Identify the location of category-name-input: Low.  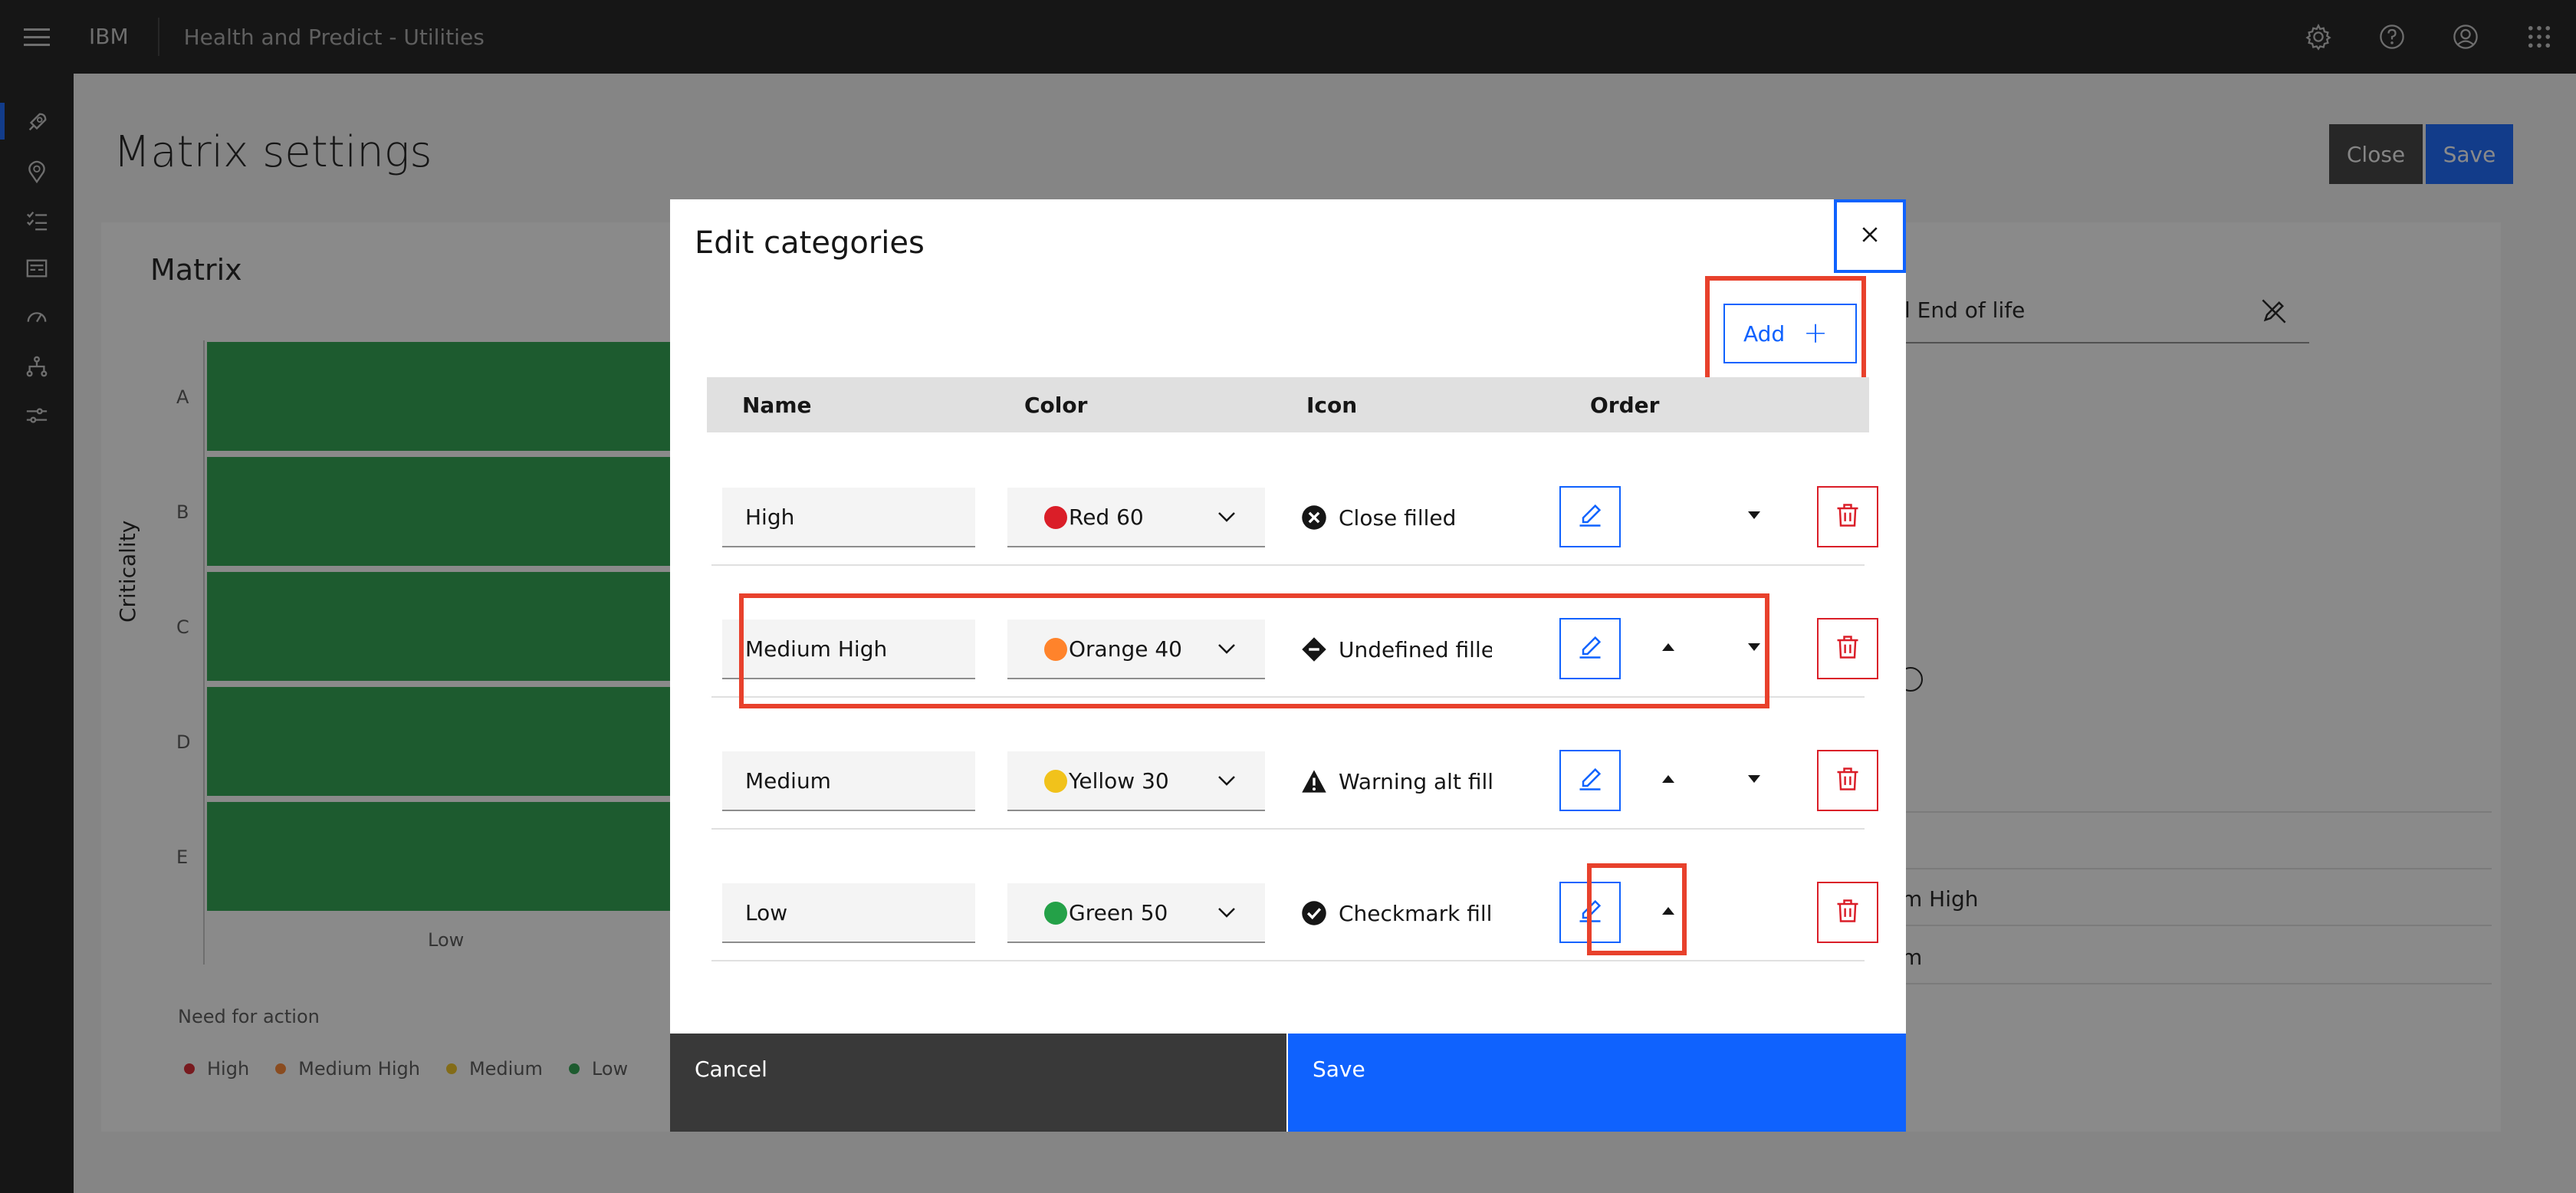
(849, 913).